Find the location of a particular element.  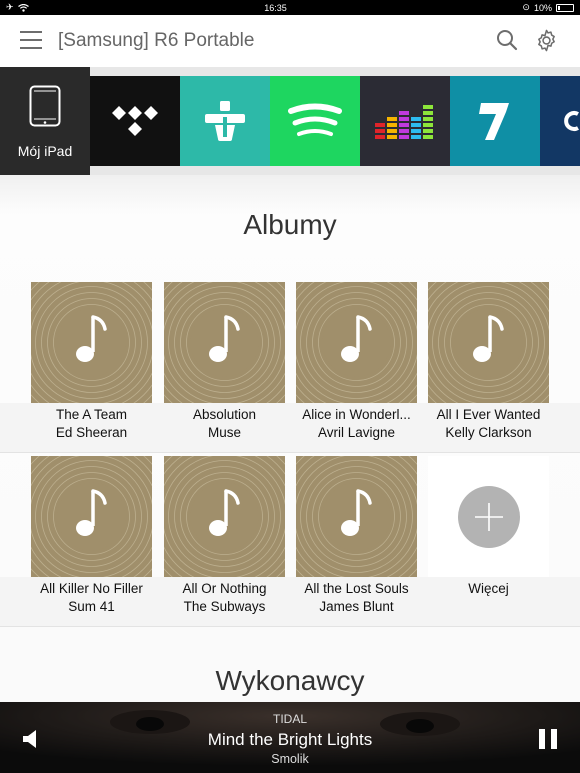

source-tile-deezer is located at coordinates (405, 121).